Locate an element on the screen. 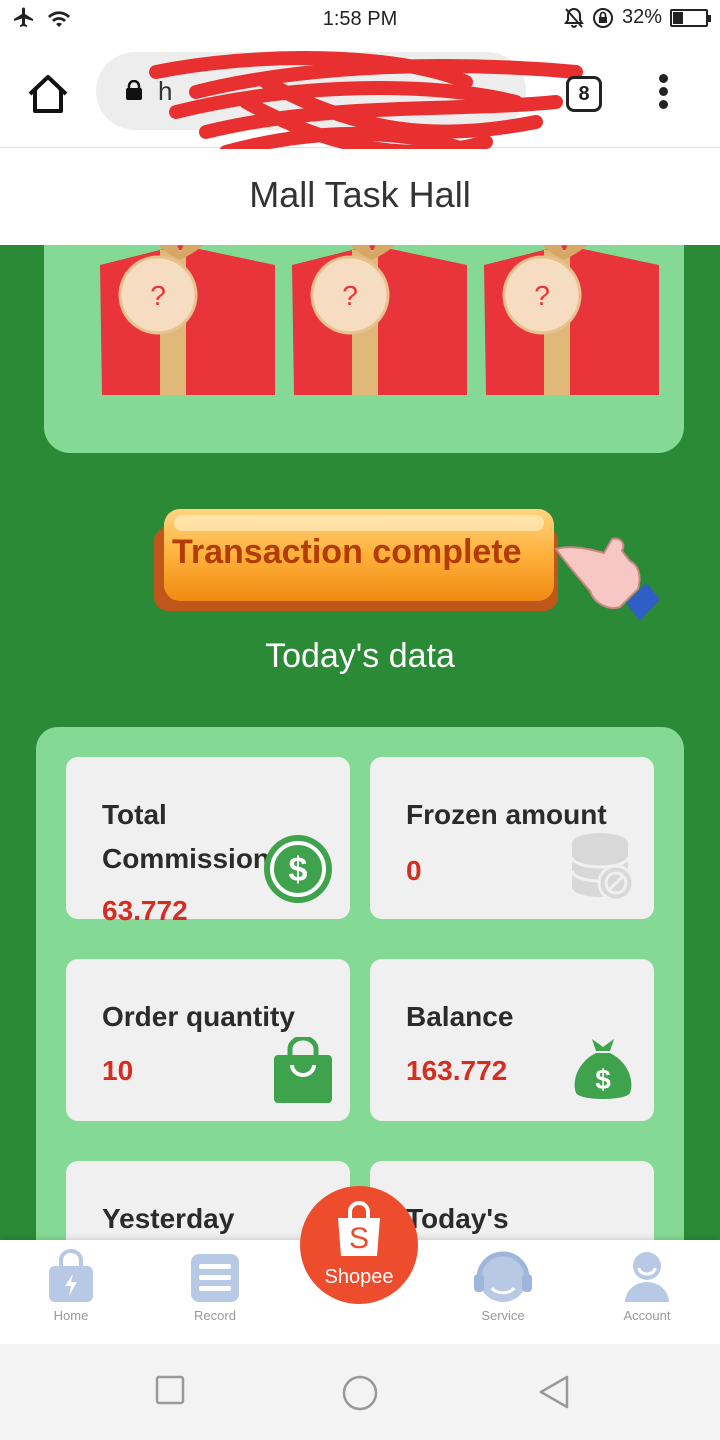 Image resolution: width=720 pixels, height=1440 pixels. nav-home: Home is located at coordinates (71, 1285).